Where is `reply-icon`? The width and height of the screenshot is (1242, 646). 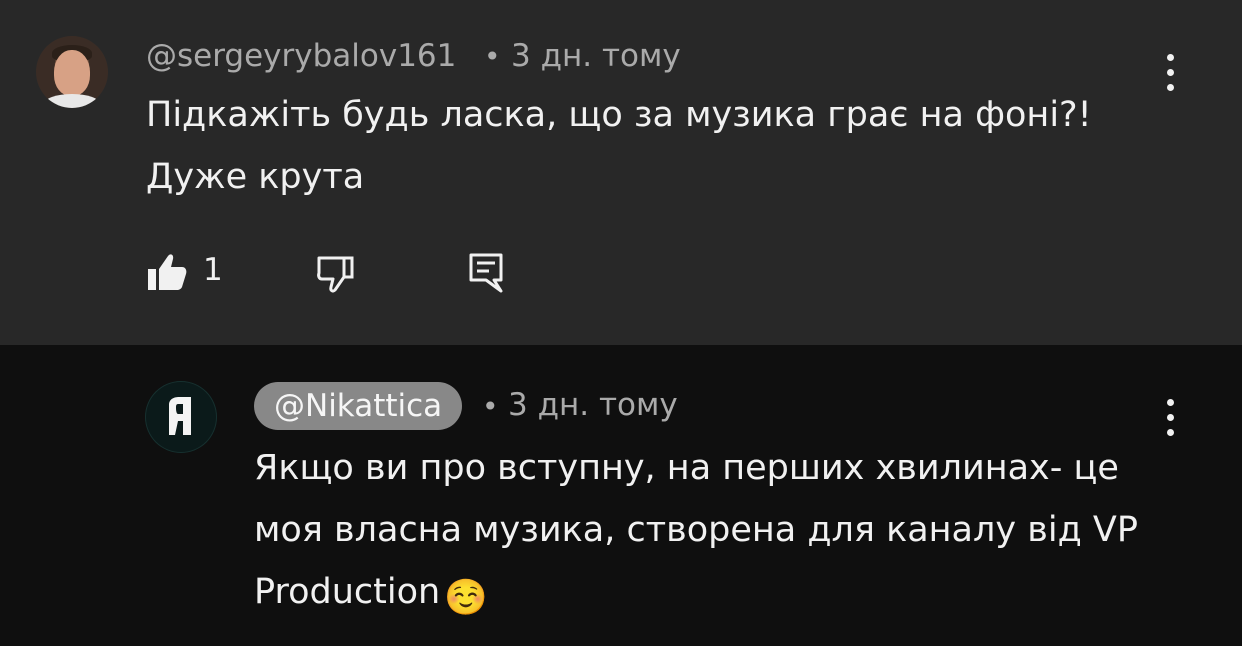
reply-icon is located at coordinates (486, 273).